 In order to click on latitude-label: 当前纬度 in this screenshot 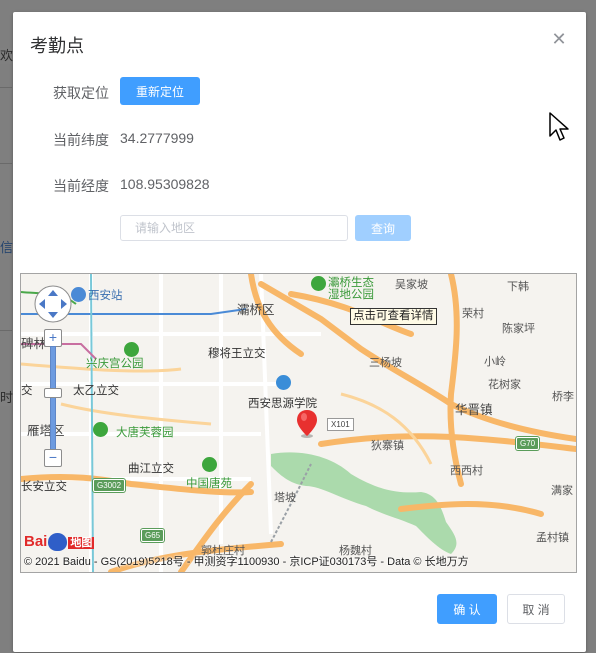, I will do `click(81, 140)`.